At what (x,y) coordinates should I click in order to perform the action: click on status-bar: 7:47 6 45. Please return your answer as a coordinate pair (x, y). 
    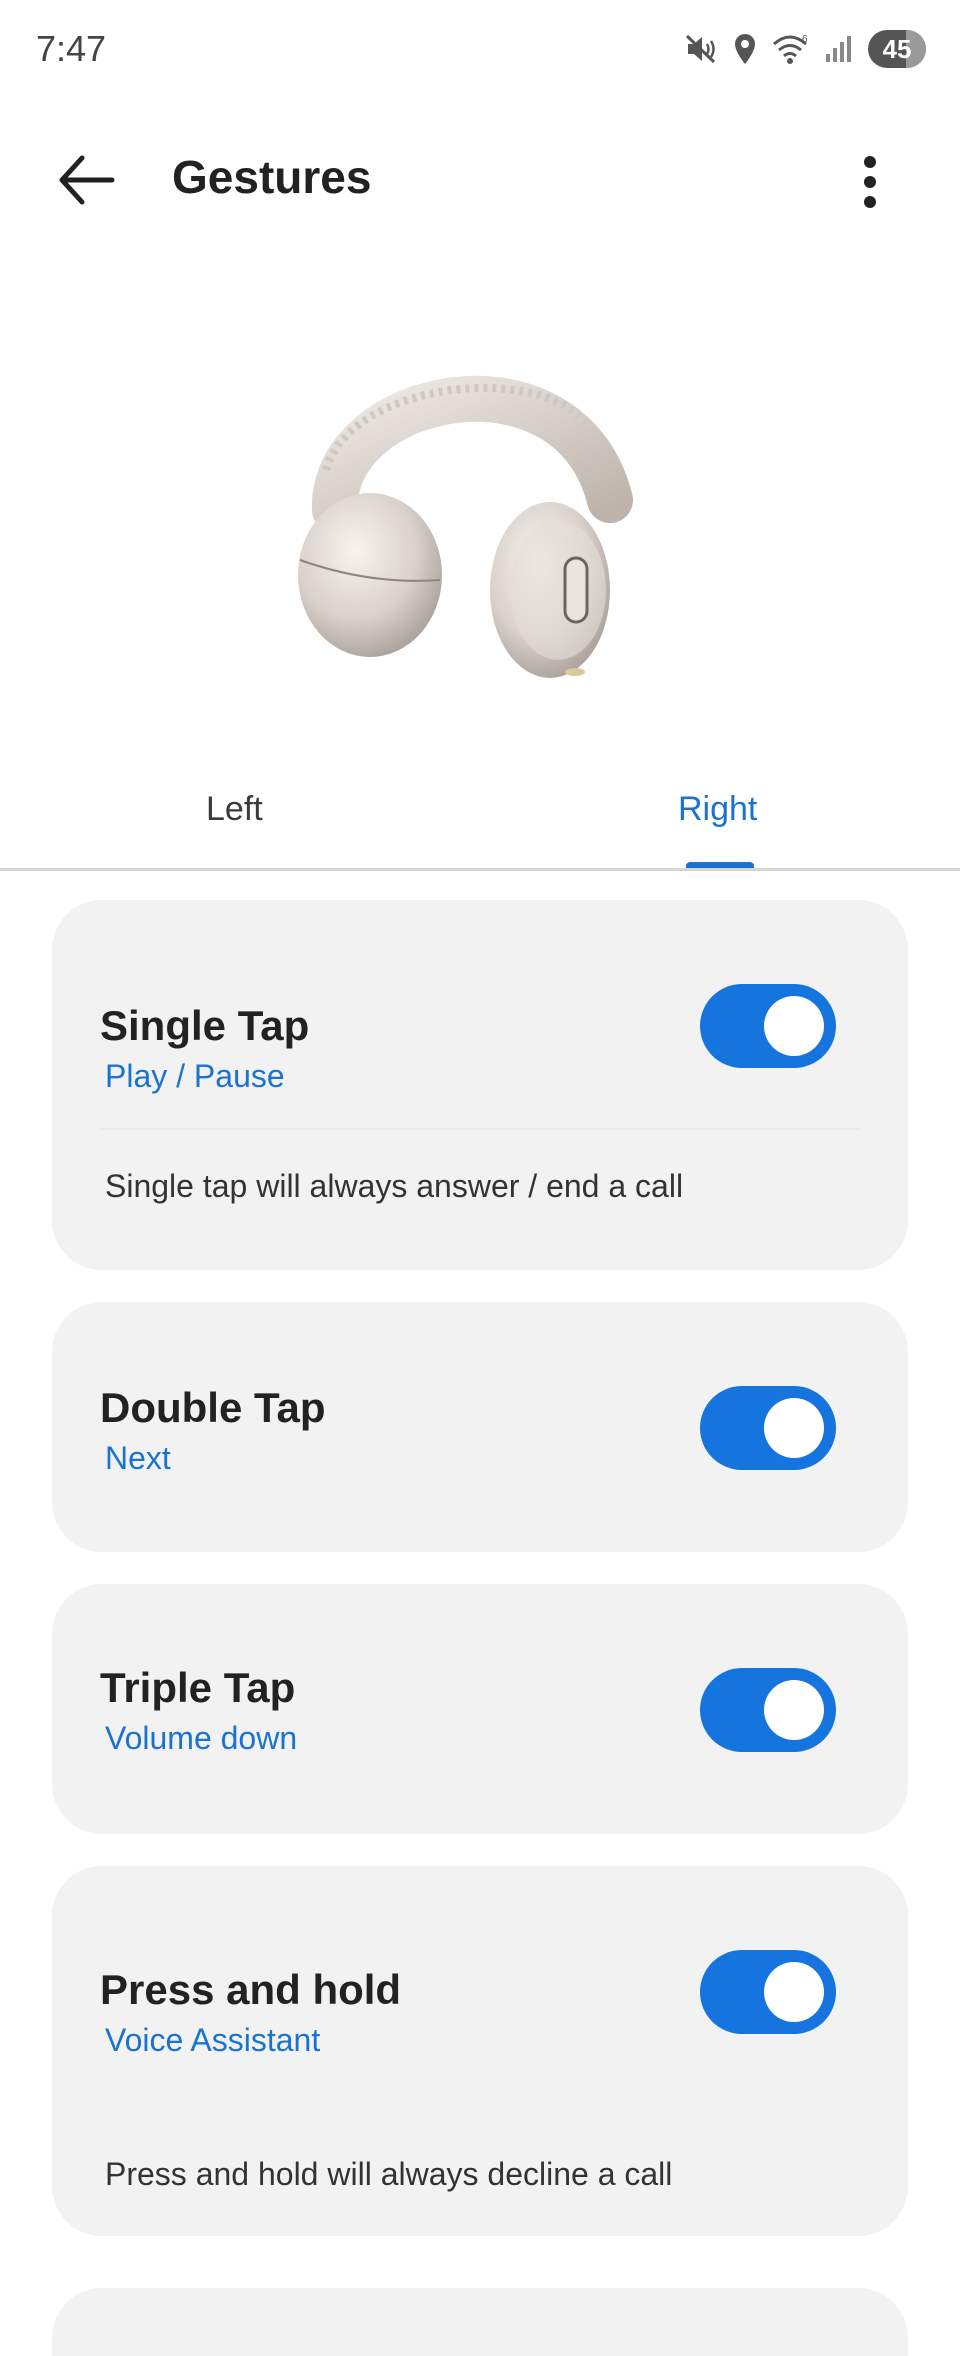
    Looking at the image, I should click on (480, 50).